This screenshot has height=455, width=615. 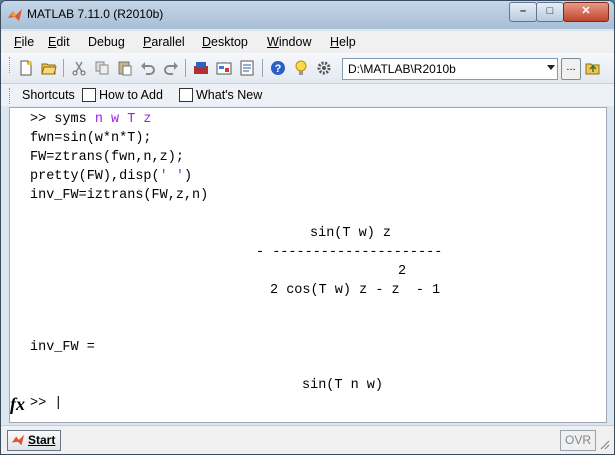 What do you see at coordinates (164, 42) in the screenshot?
I see `menu-parallel: Parallel` at bounding box center [164, 42].